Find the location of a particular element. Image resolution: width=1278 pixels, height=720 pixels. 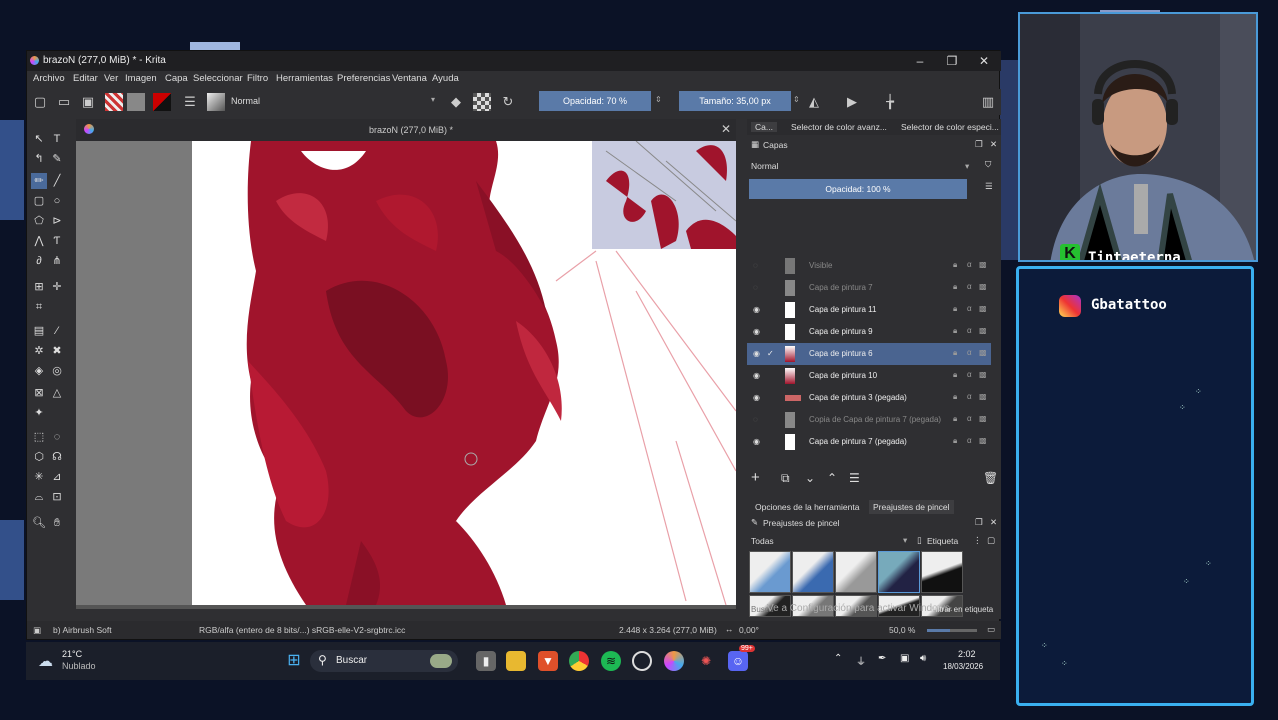

menu-herramientas: Herramientas is located at coordinates (304, 78).